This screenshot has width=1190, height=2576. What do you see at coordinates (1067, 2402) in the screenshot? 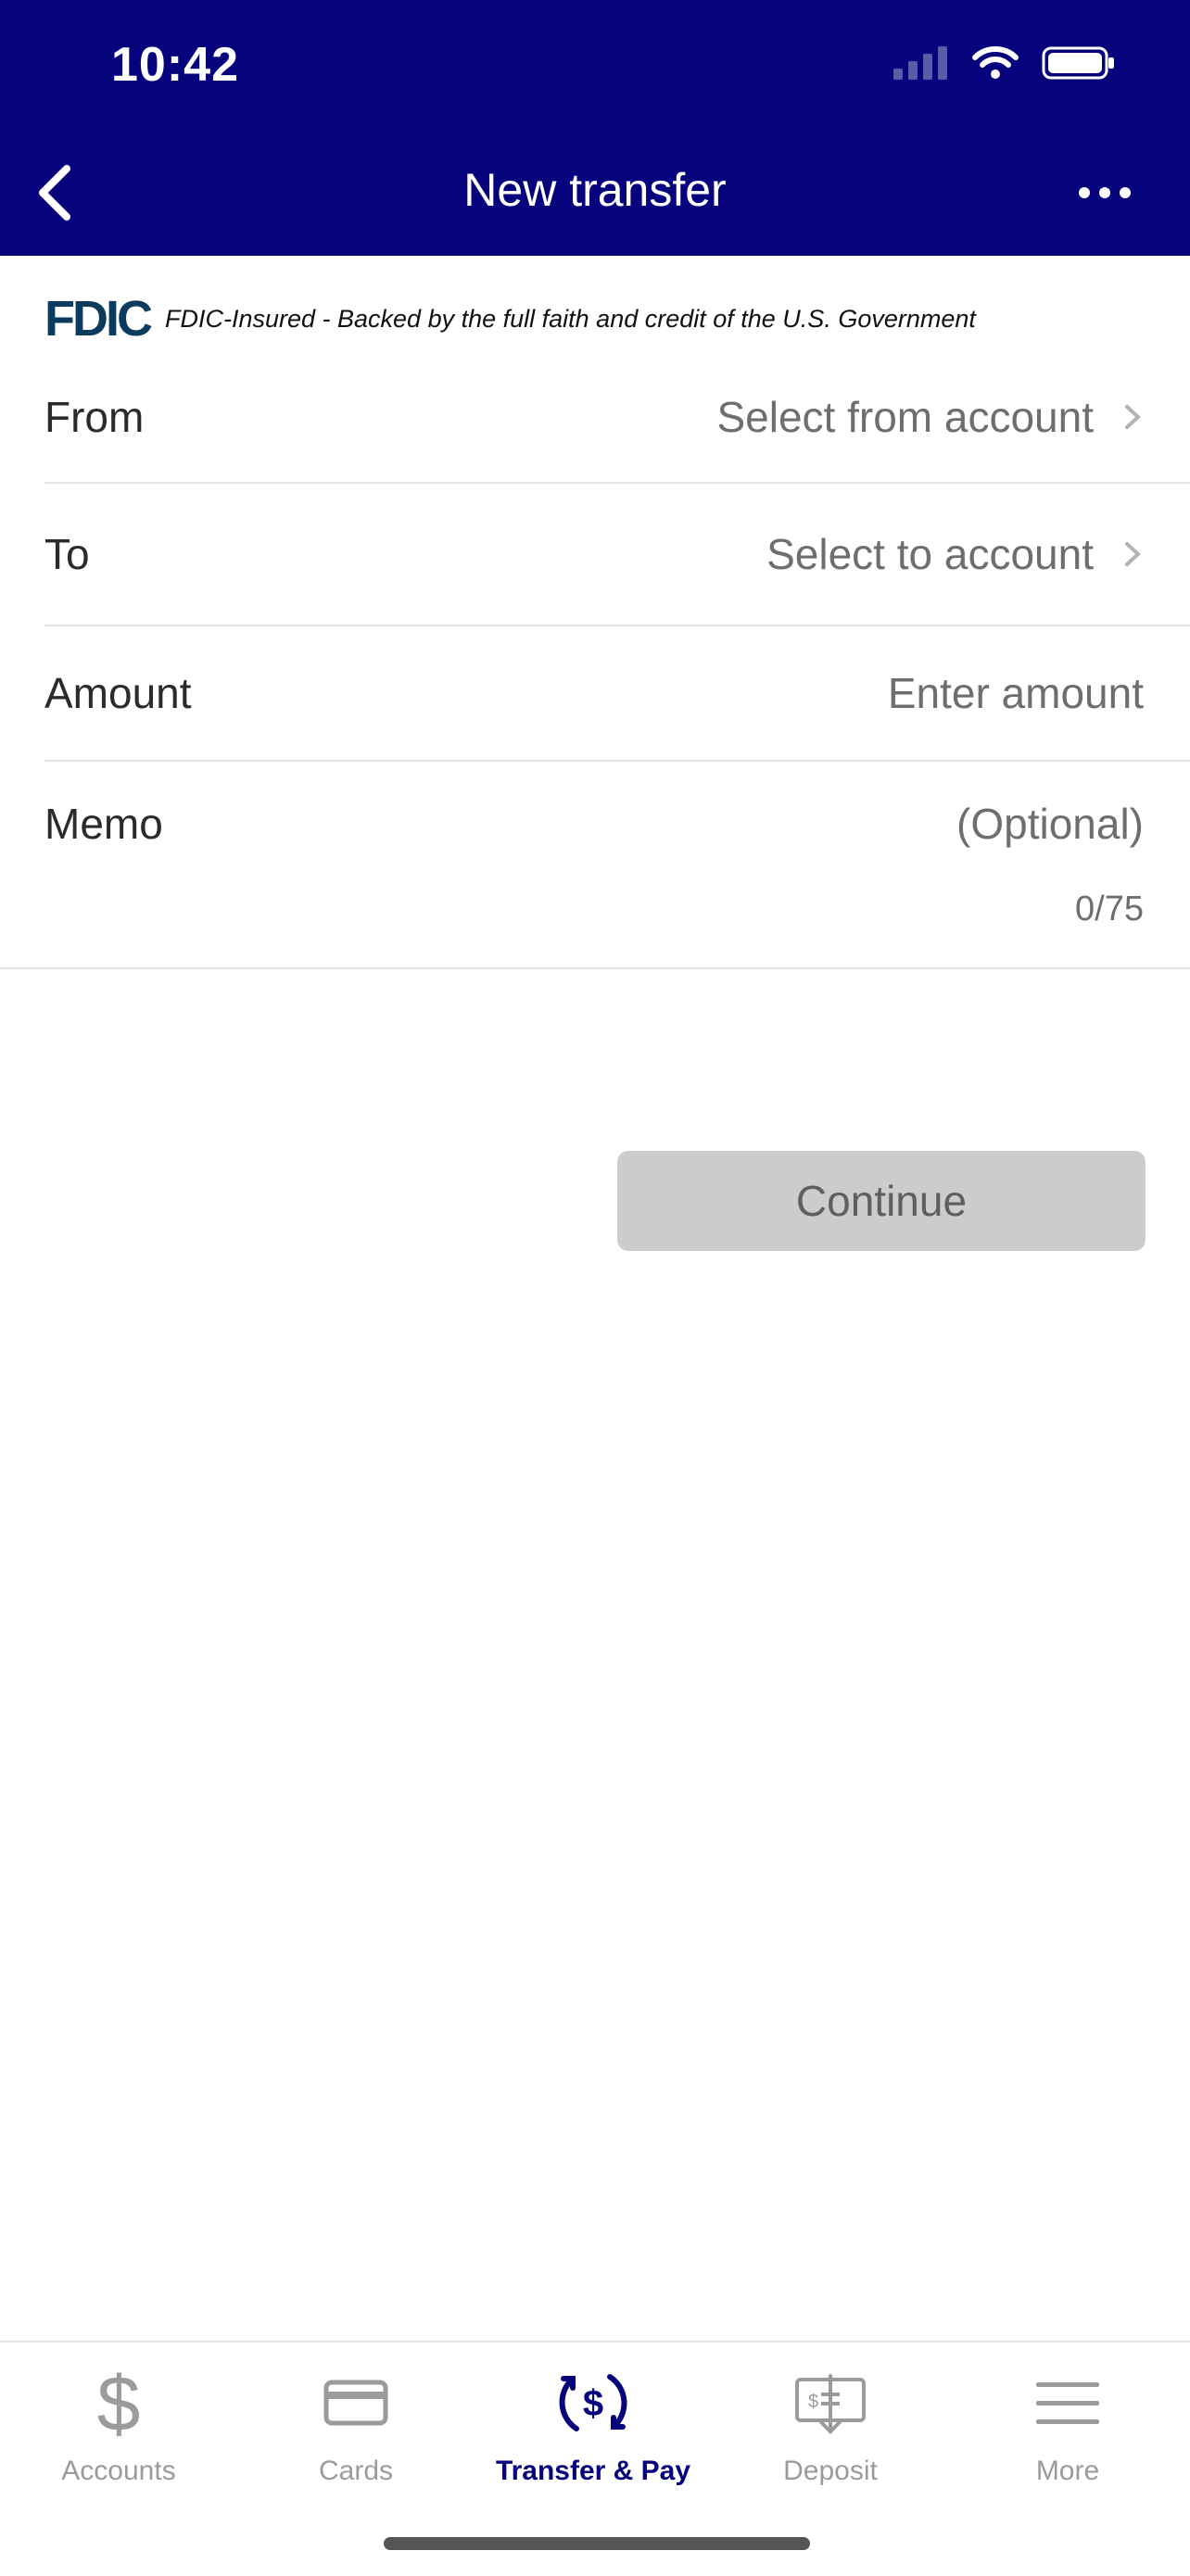
I see `hamburger-icon` at bounding box center [1067, 2402].